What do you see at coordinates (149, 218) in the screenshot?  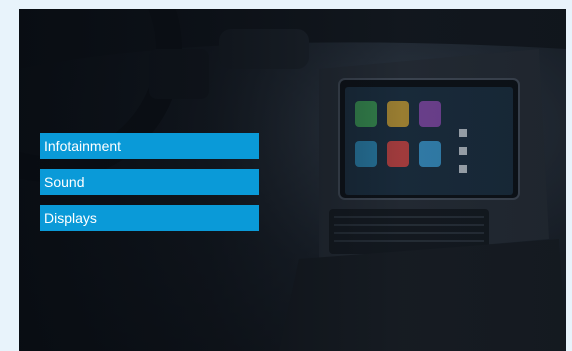 I see `menu-item-displays: Displays` at bounding box center [149, 218].